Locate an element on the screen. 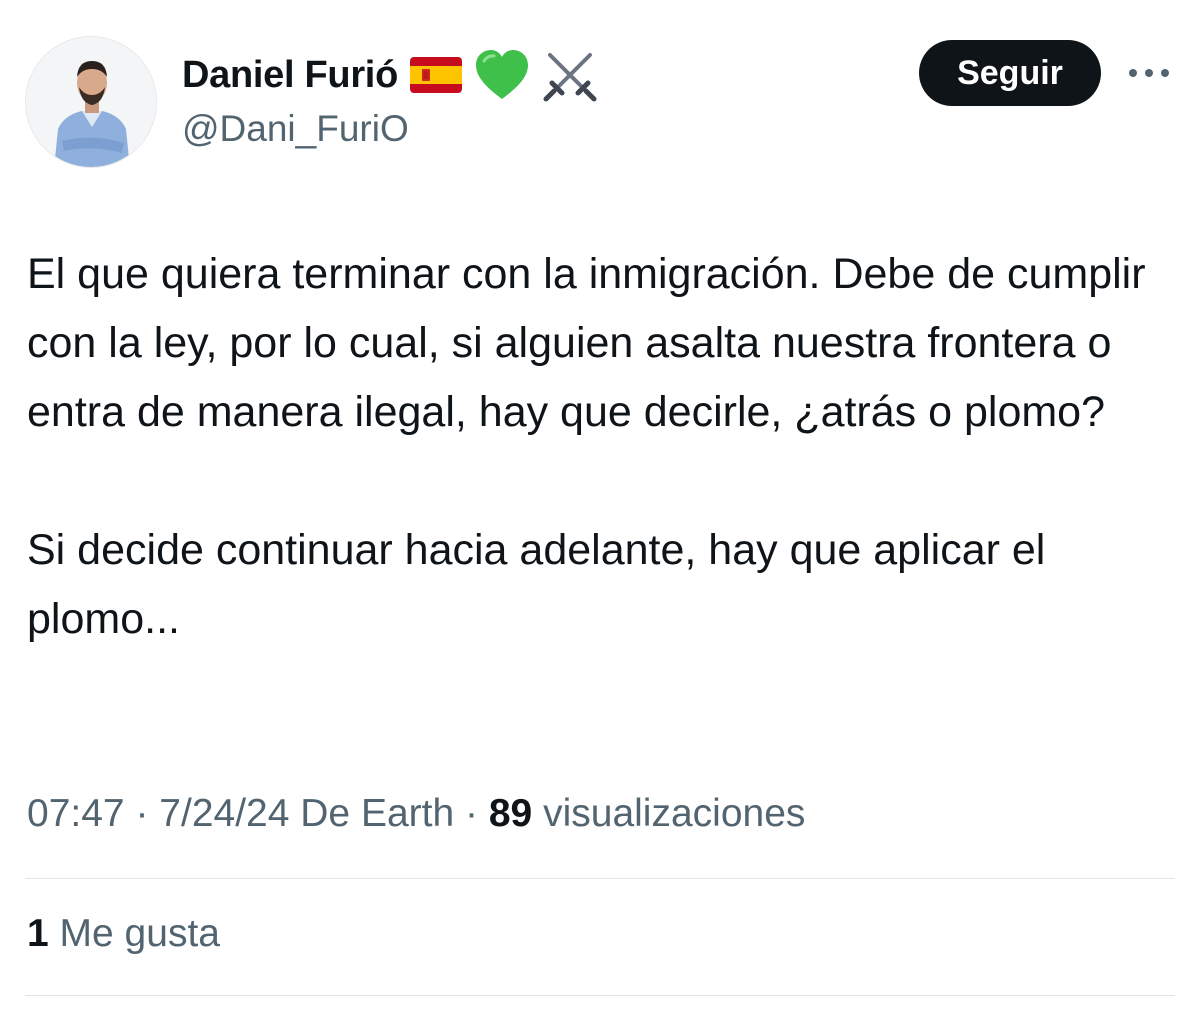  avatar is located at coordinates (91, 102).